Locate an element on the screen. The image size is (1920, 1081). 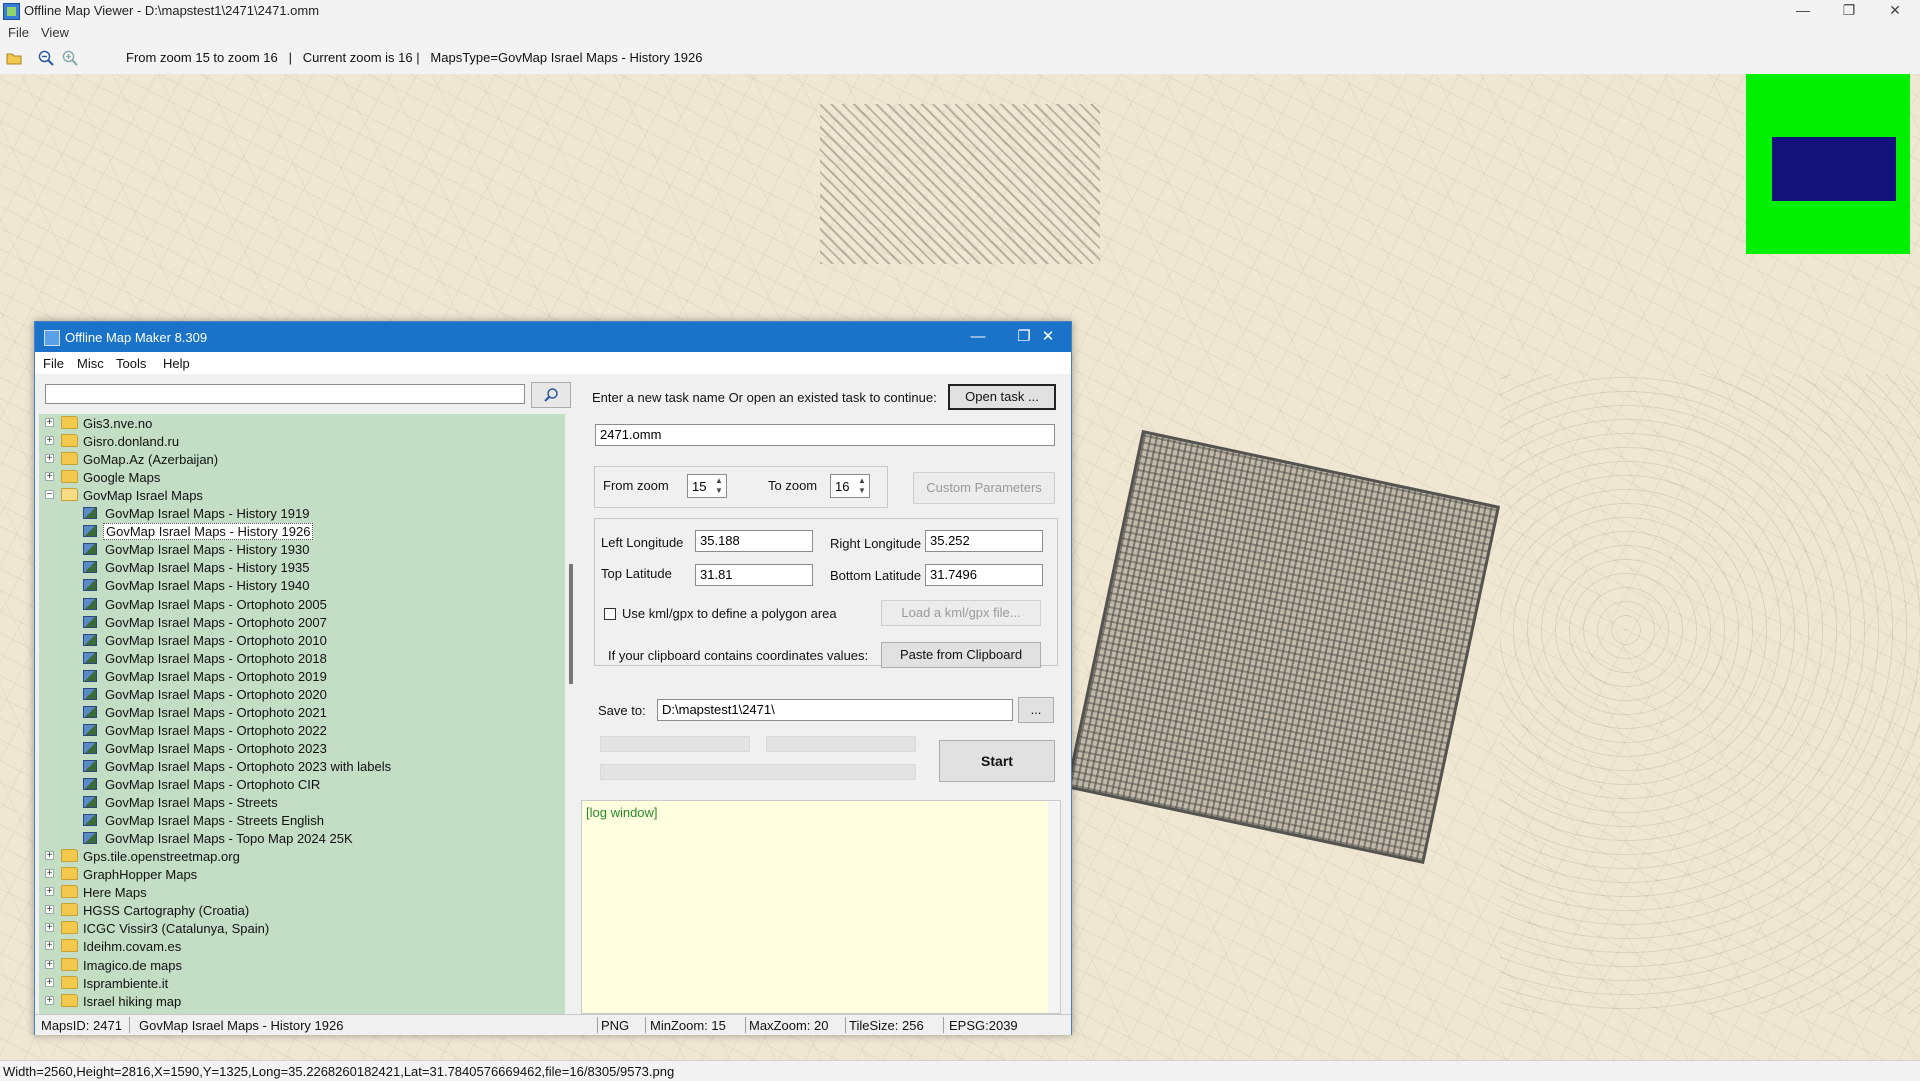
save-path-input: D:\mapstest1\2471\ is located at coordinates (835, 710).